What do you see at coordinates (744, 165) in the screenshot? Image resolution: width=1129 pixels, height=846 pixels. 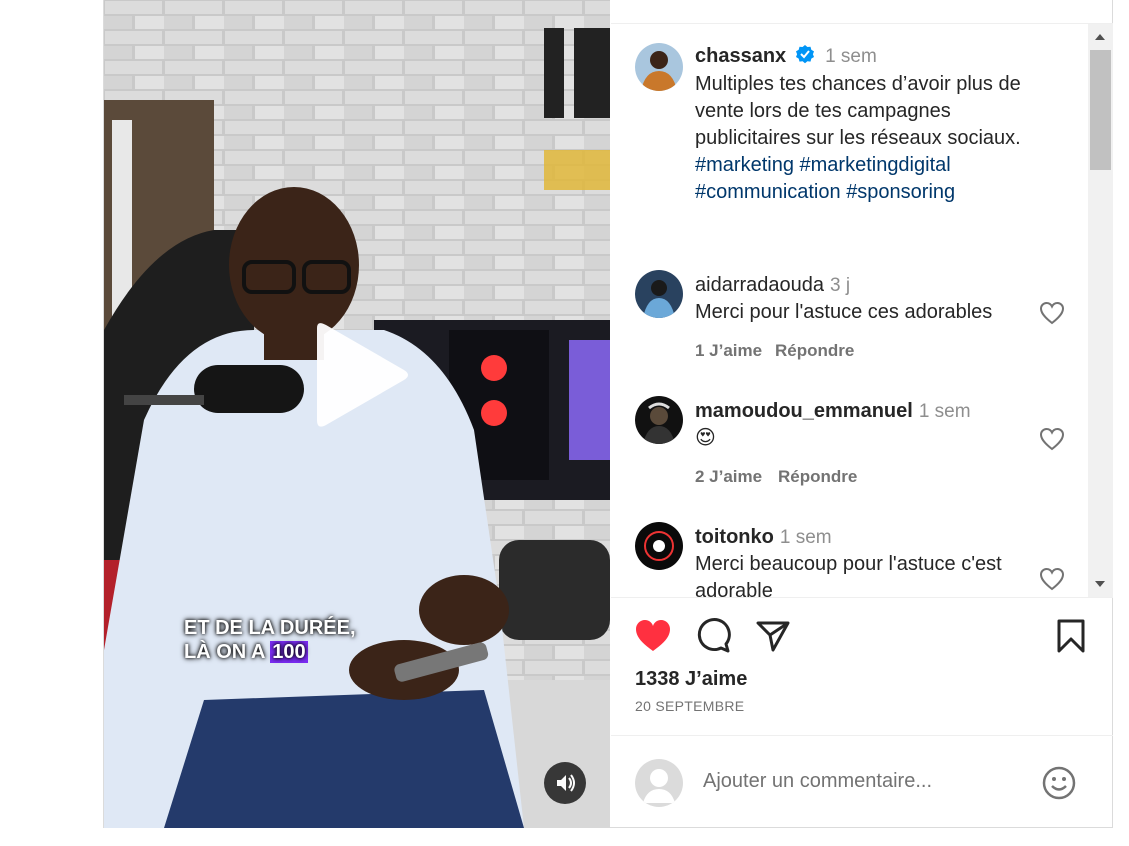 I see `hashtag-link: #marketing` at bounding box center [744, 165].